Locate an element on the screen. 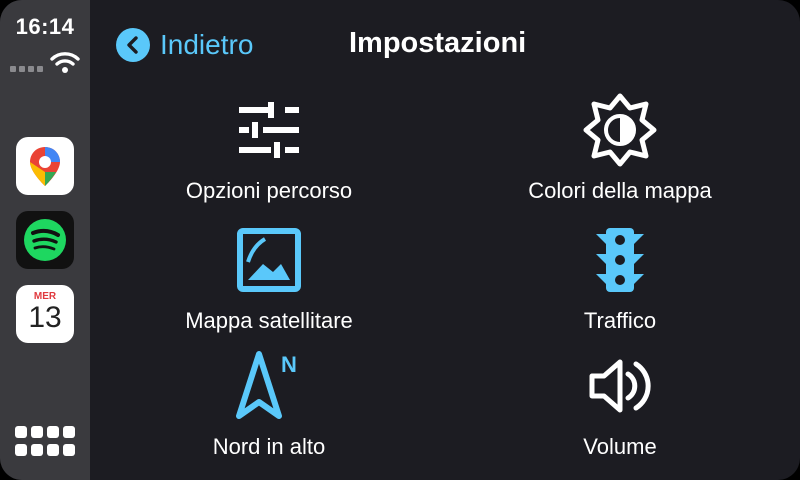 This screenshot has height=480, width=800. north-up-label: Nord in alto is located at coordinates (269, 446).